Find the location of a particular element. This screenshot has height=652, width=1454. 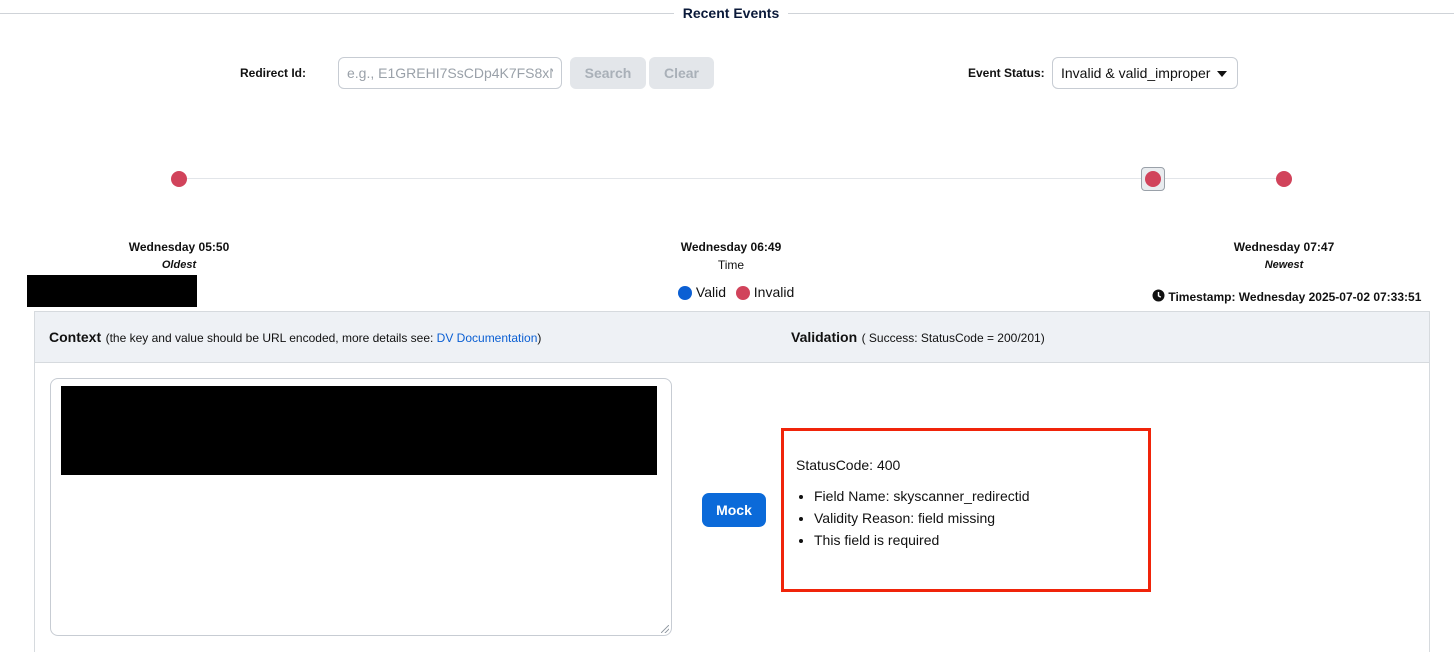

event-status-select: Invalid & valid_improper is located at coordinates (1145, 73).